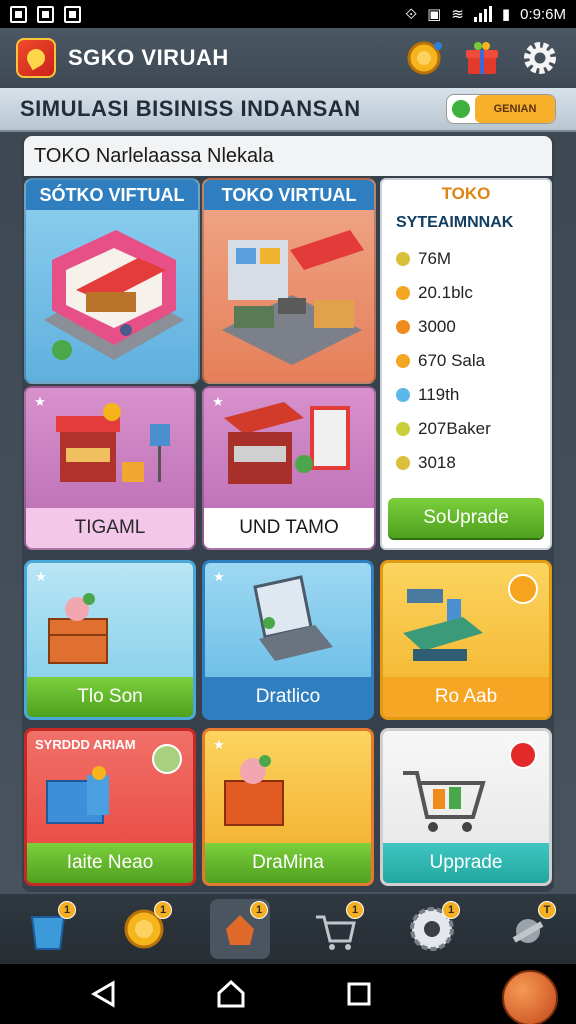 Image resolution: width=576 pixels, height=1024 pixels. I want to click on gear-icon, so click(540, 58).